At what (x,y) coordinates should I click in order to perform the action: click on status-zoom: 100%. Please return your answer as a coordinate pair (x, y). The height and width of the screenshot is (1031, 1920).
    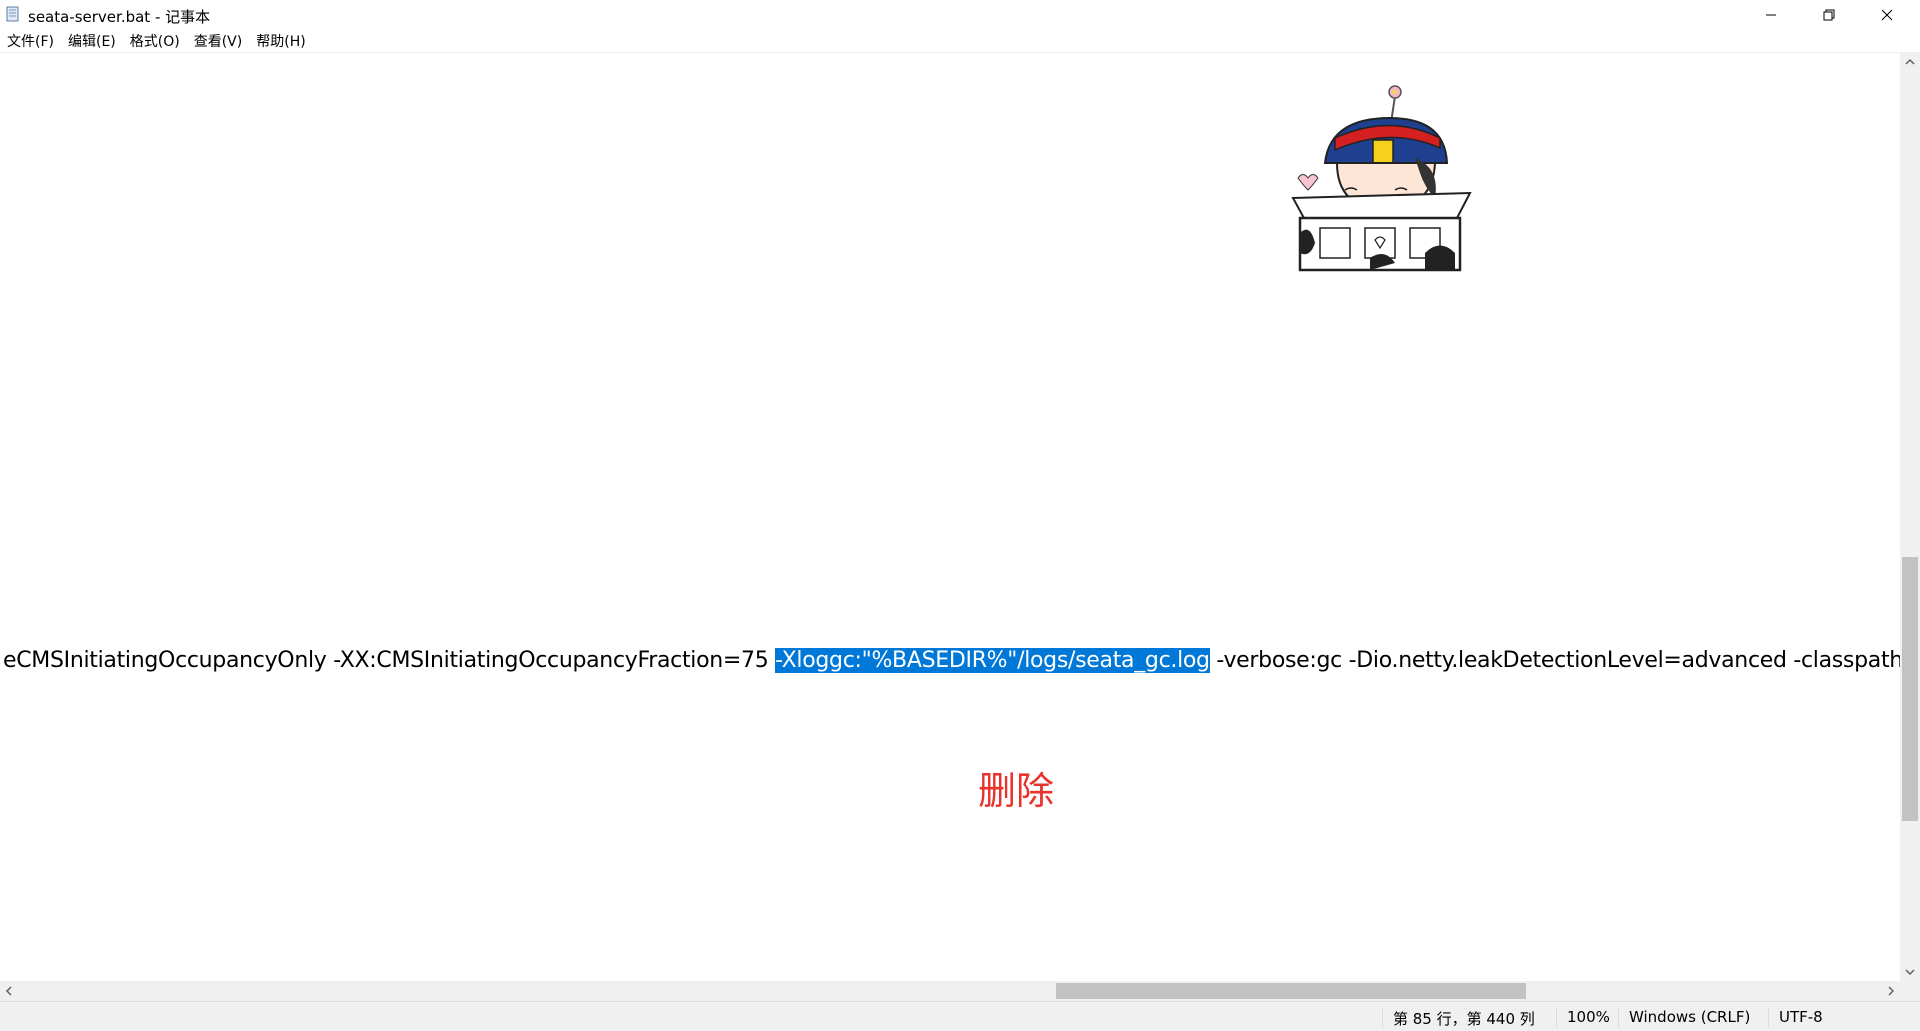
    Looking at the image, I should click on (1583, 1018).